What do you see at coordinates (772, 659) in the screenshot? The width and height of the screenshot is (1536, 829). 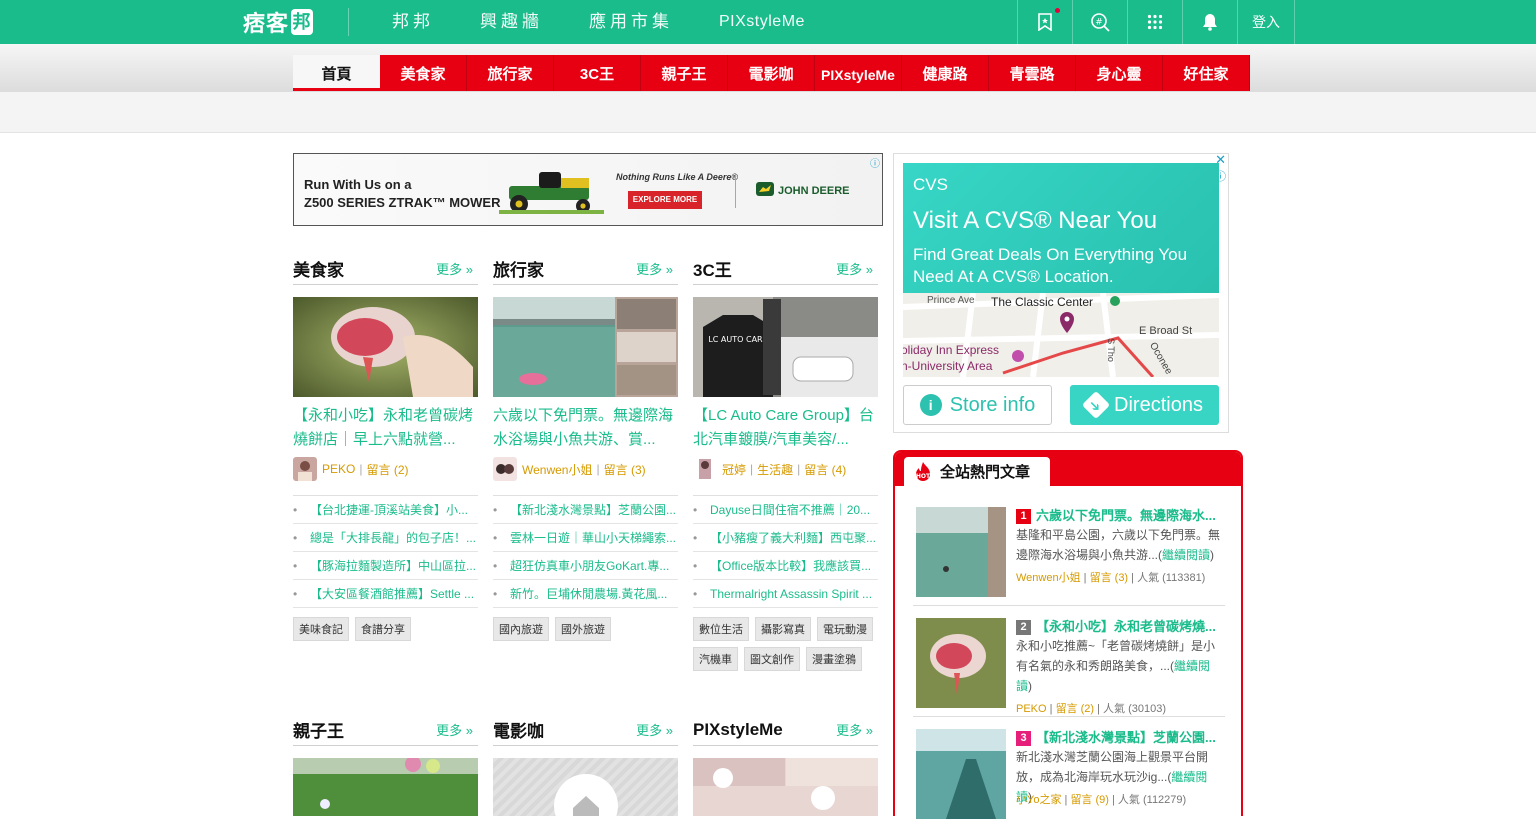 I see `tag: 圖文創作` at bounding box center [772, 659].